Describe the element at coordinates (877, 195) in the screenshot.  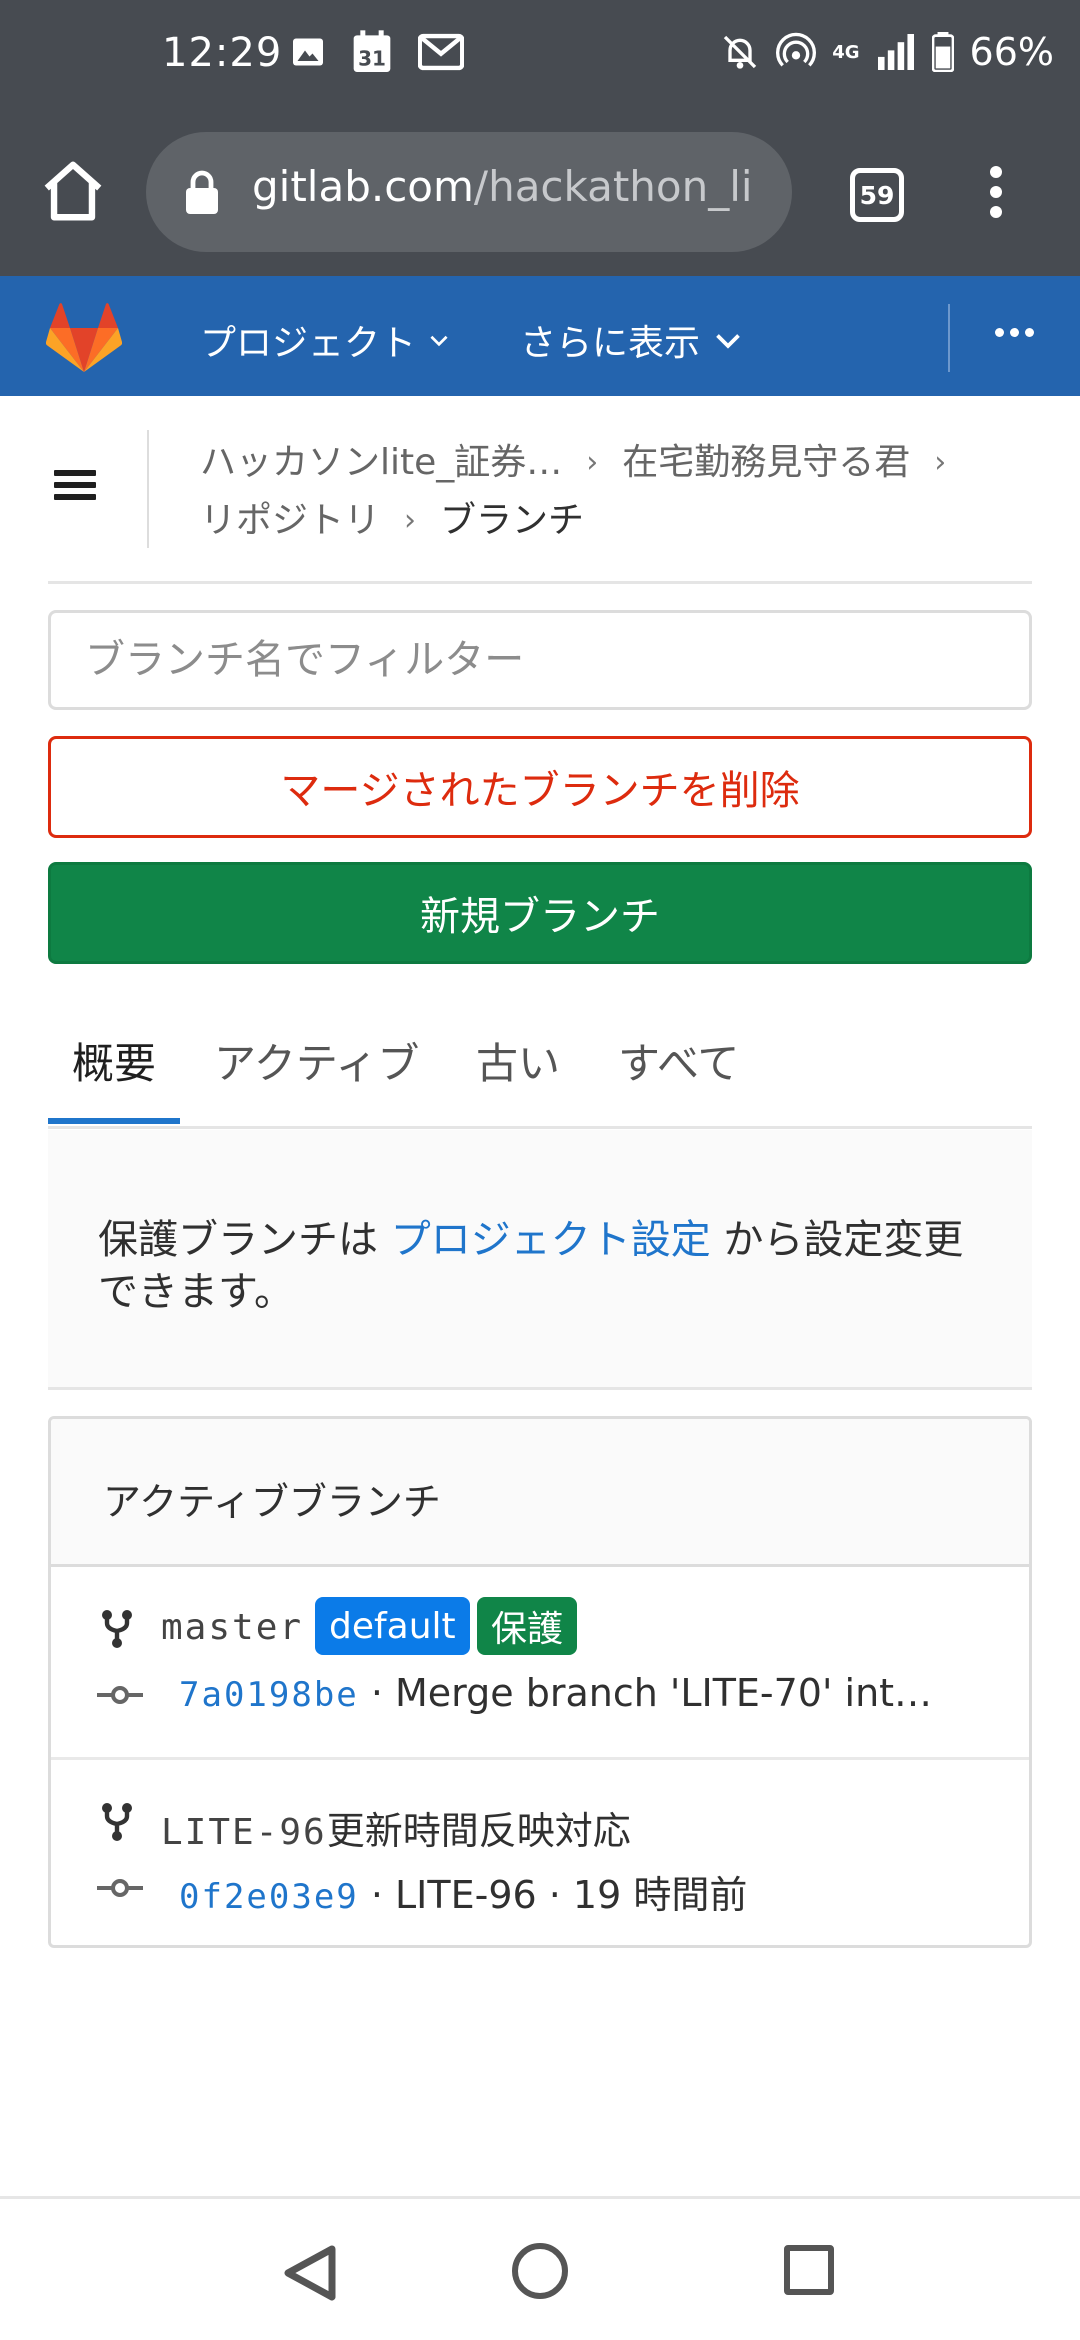
I see `tab-switcher-button: 59` at that location.